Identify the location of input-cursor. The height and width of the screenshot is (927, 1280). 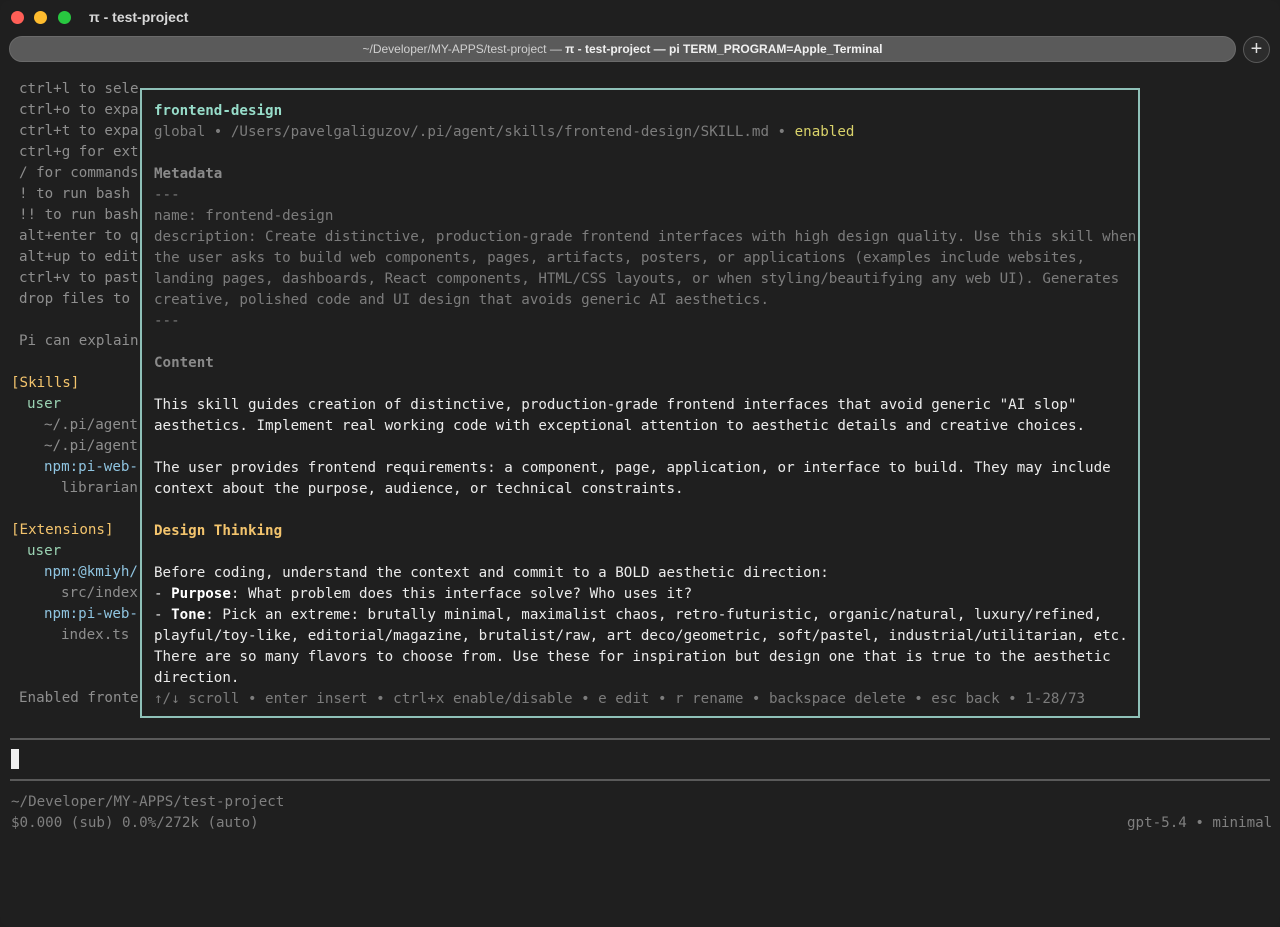
(15, 759).